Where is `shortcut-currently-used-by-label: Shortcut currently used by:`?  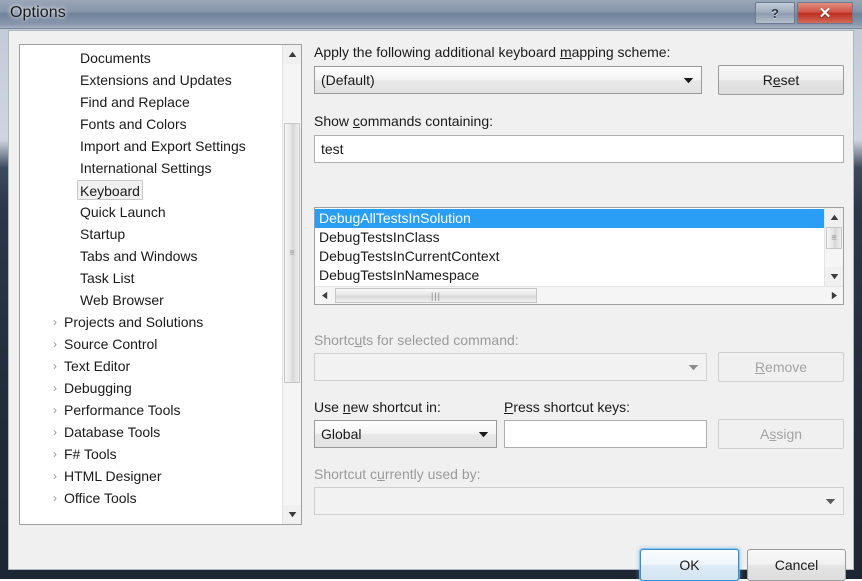
shortcut-currently-used-by-label: Shortcut currently used by: is located at coordinates (397, 474).